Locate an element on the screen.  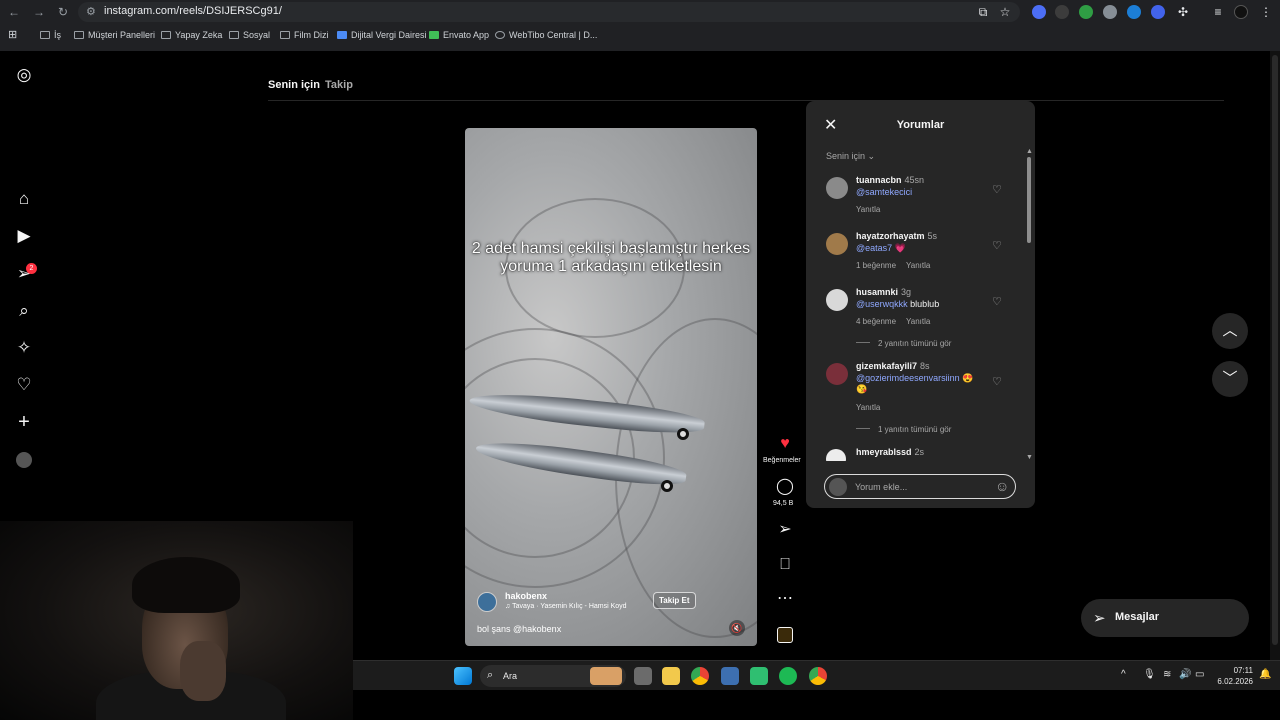
author-avatar is located at coordinates (487, 602).